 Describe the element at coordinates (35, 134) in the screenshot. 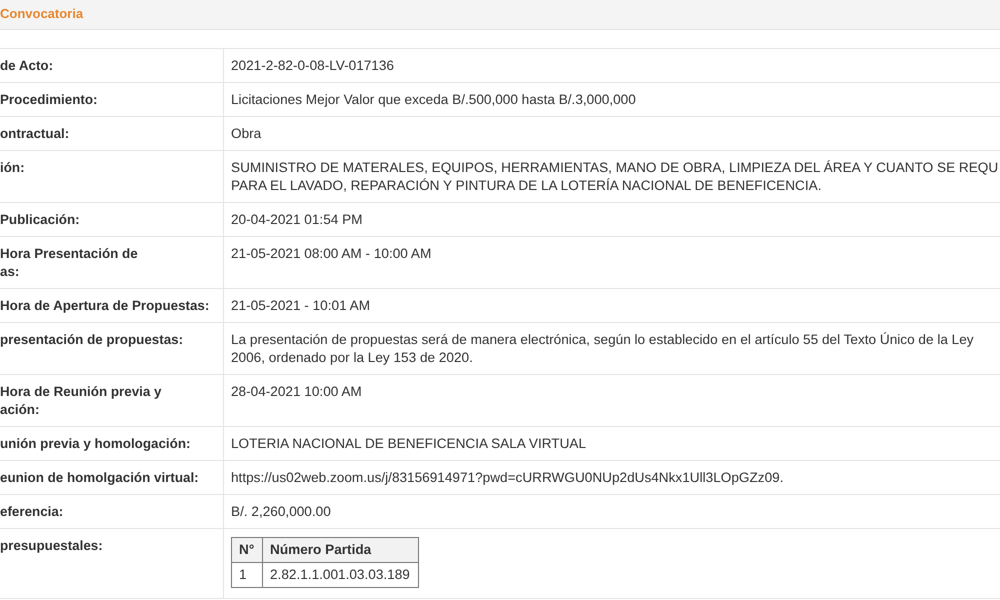

I see `field-label: ontractual:` at that location.